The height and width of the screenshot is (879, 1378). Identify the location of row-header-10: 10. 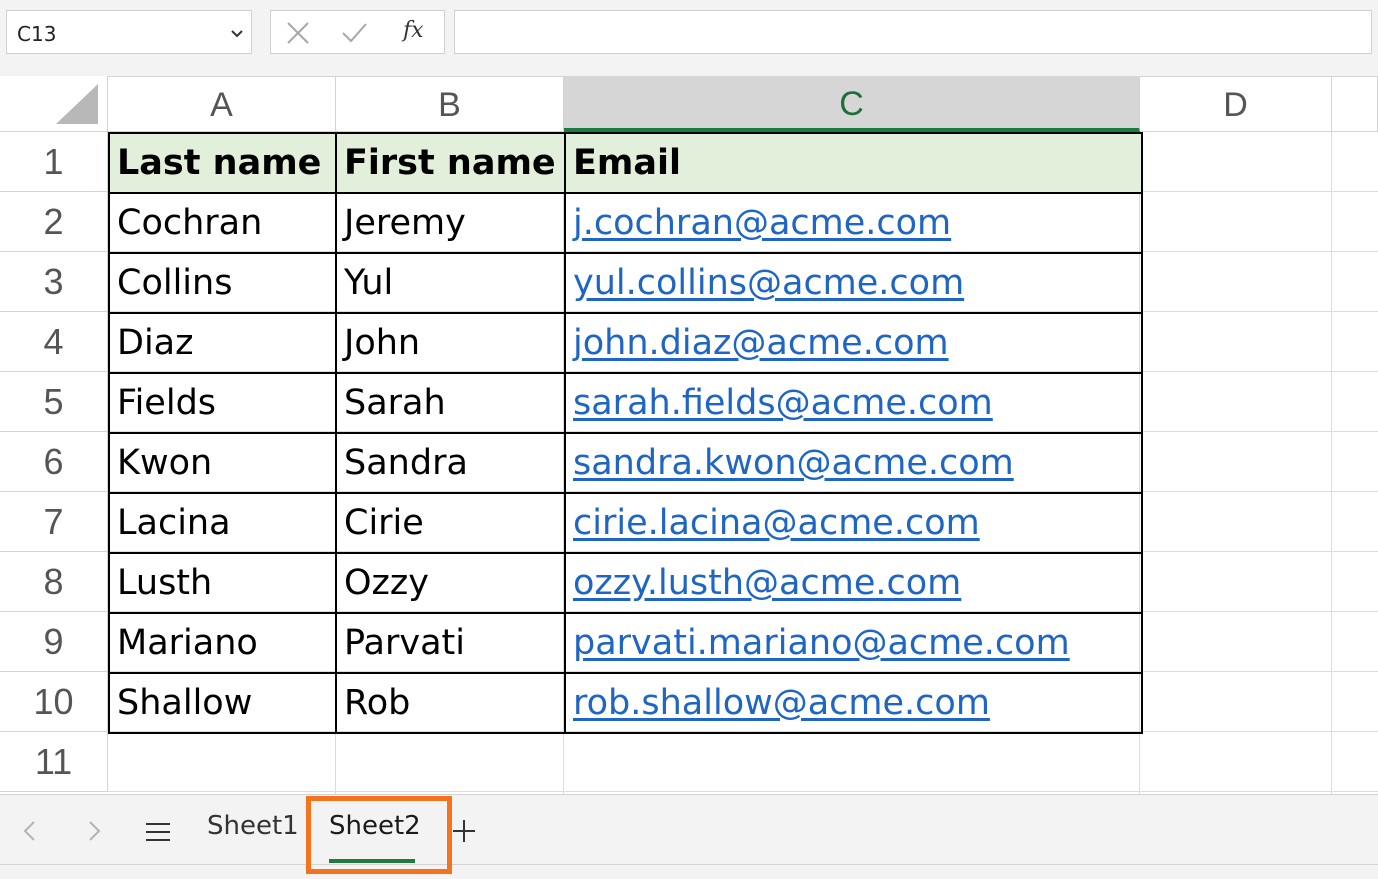
(54, 702).